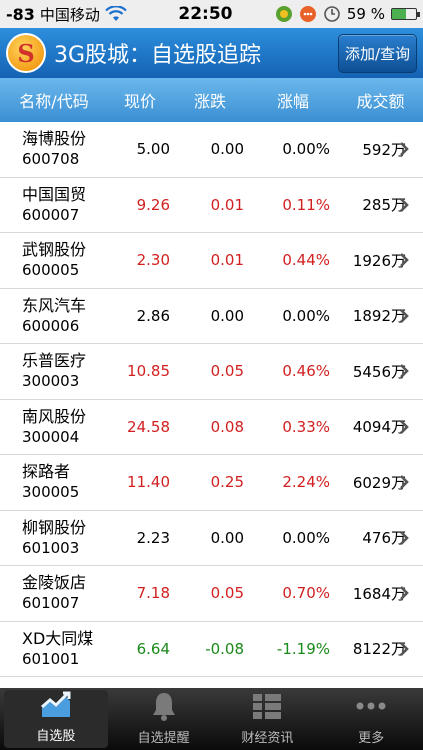 Image resolution: width=423 pixels, height=750 pixels. I want to click on stock-name-cell: 柳钢股份 601003, so click(54, 538).